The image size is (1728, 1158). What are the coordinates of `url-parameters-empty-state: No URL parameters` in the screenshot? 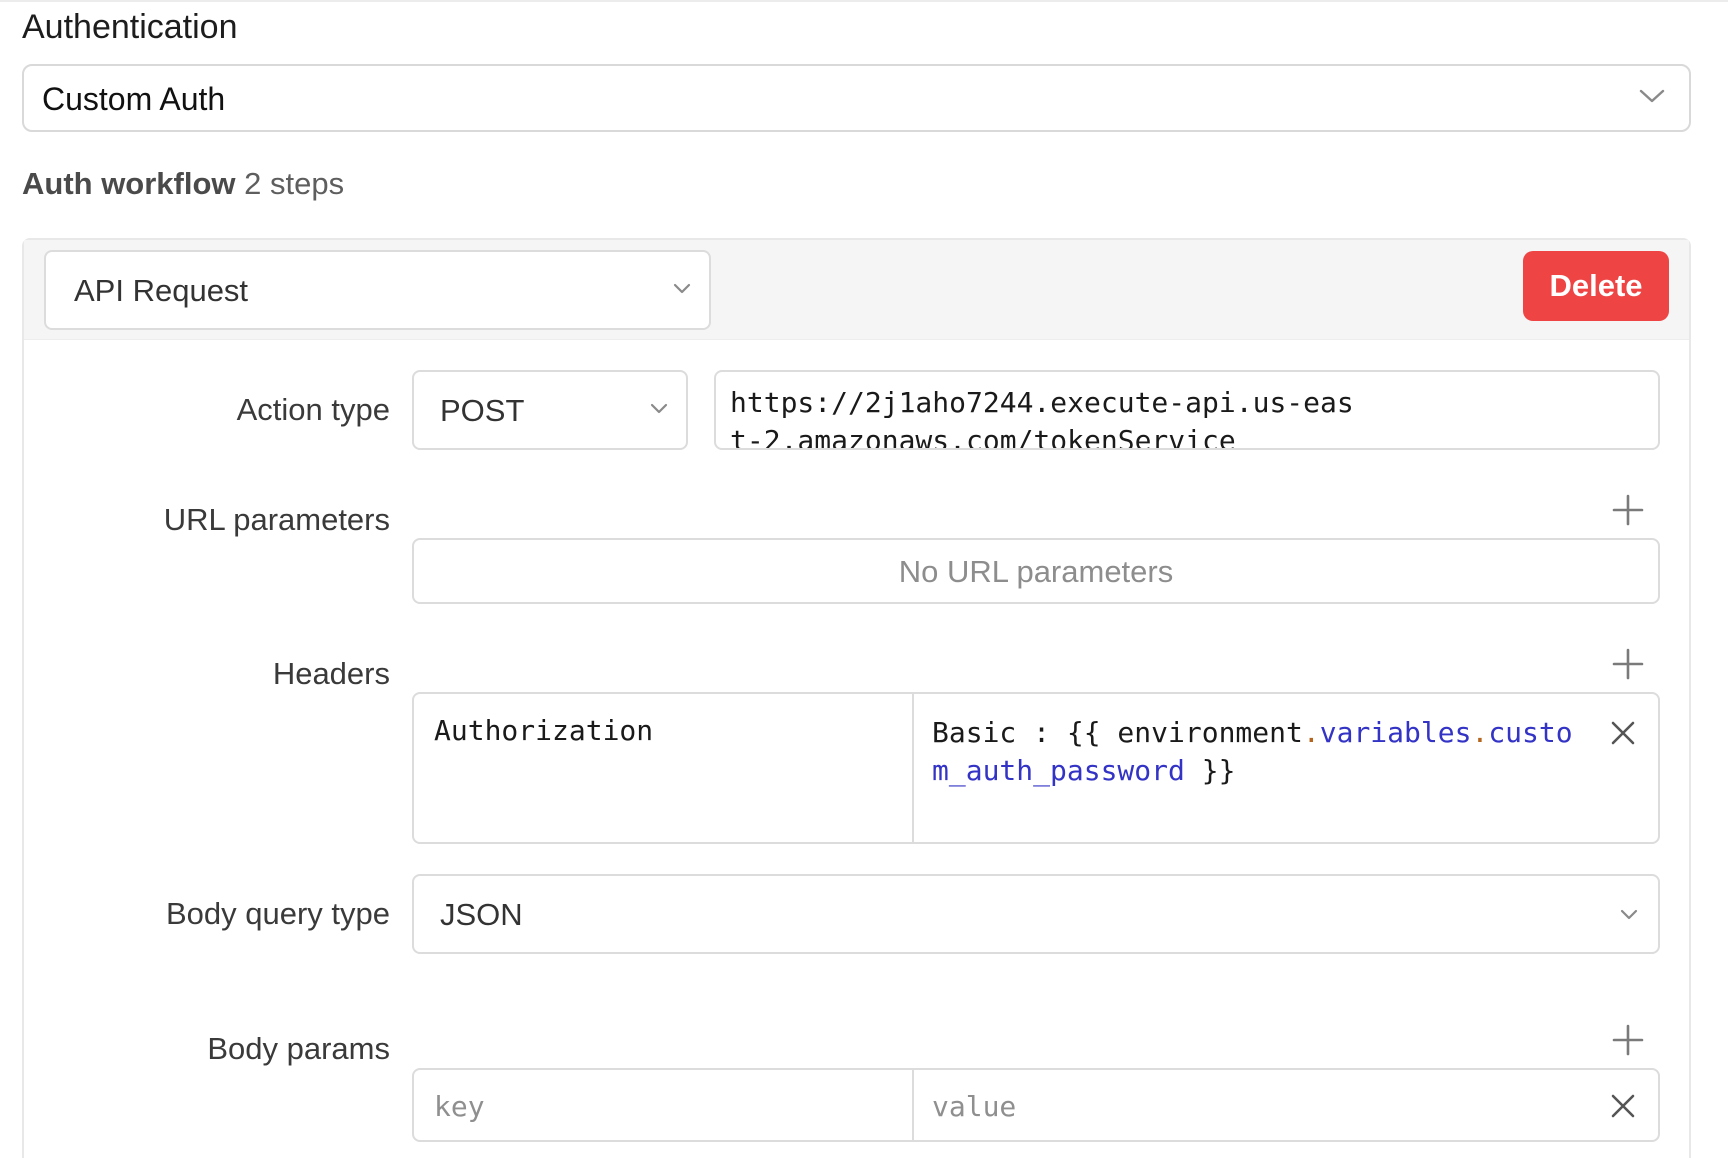 It's located at (1036, 571).